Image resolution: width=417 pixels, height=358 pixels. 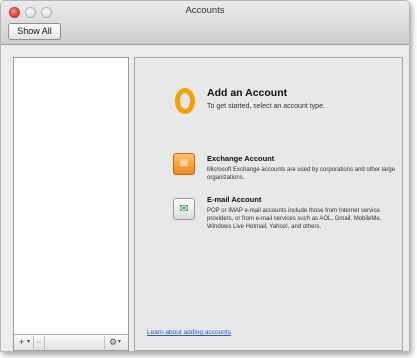 What do you see at coordinates (21, 342) in the screenshot?
I see `add-account-button: +` at bounding box center [21, 342].